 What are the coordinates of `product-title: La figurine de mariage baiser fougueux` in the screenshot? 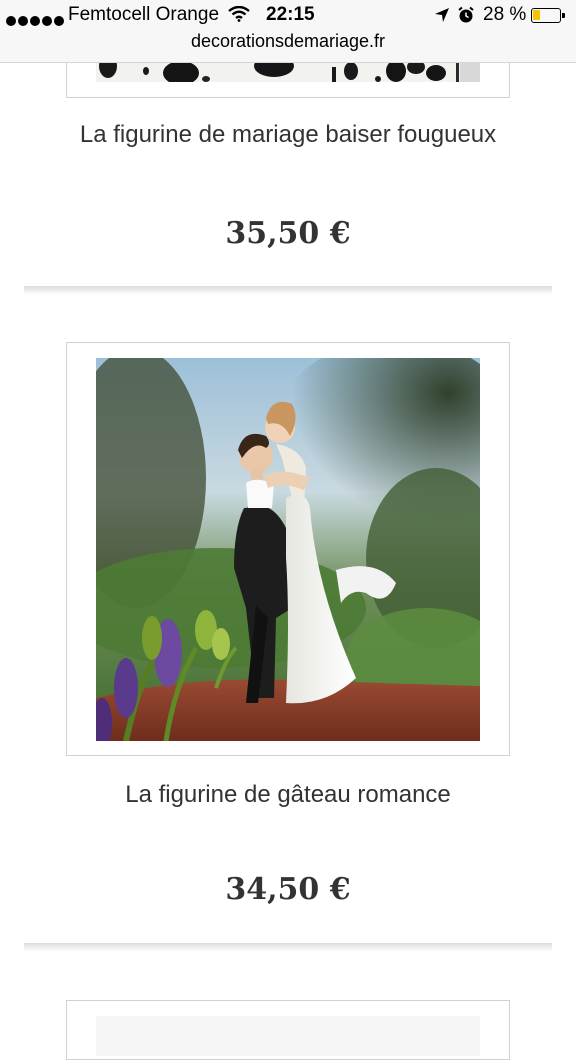 It's located at (288, 135).